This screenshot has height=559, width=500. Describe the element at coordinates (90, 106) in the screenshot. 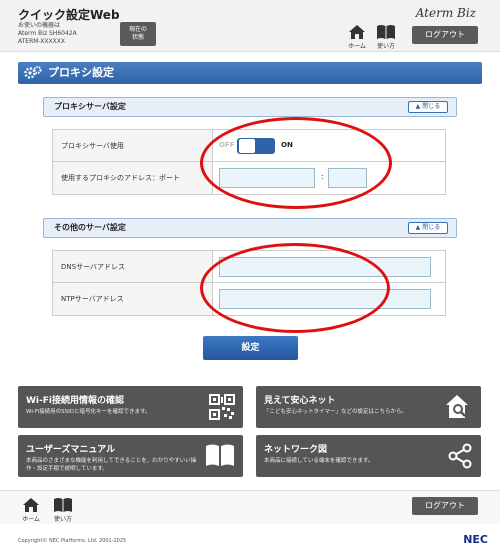

I see `proxy-server-heading-text: プロキシサーバ設定` at that location.